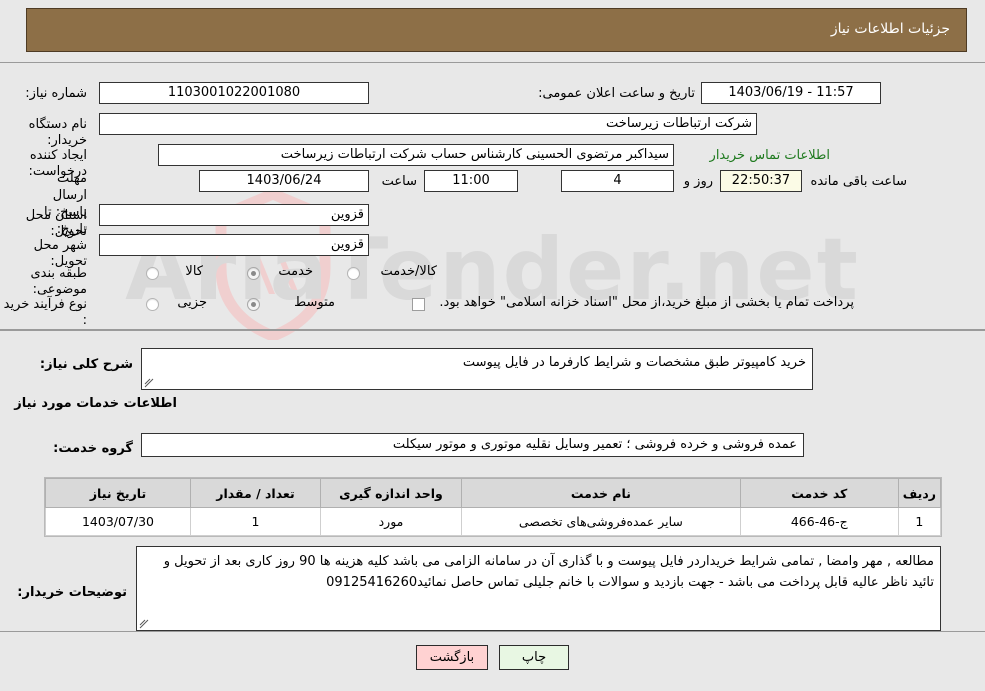 This screenshot has height=691, width=985. Describe the element at coordinates (253, 273) in the screenshot. I see `radio-category-khedmat` at that location.